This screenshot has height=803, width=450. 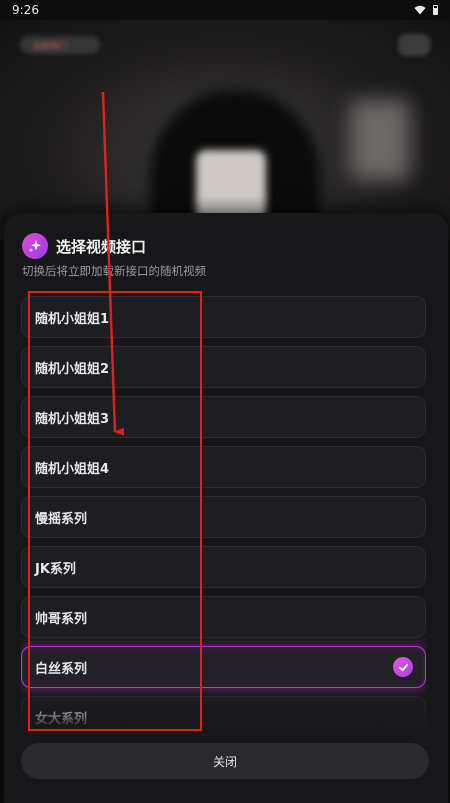 I want to click on option-item: 随机小姐姐1, so click(x=223, y=317).